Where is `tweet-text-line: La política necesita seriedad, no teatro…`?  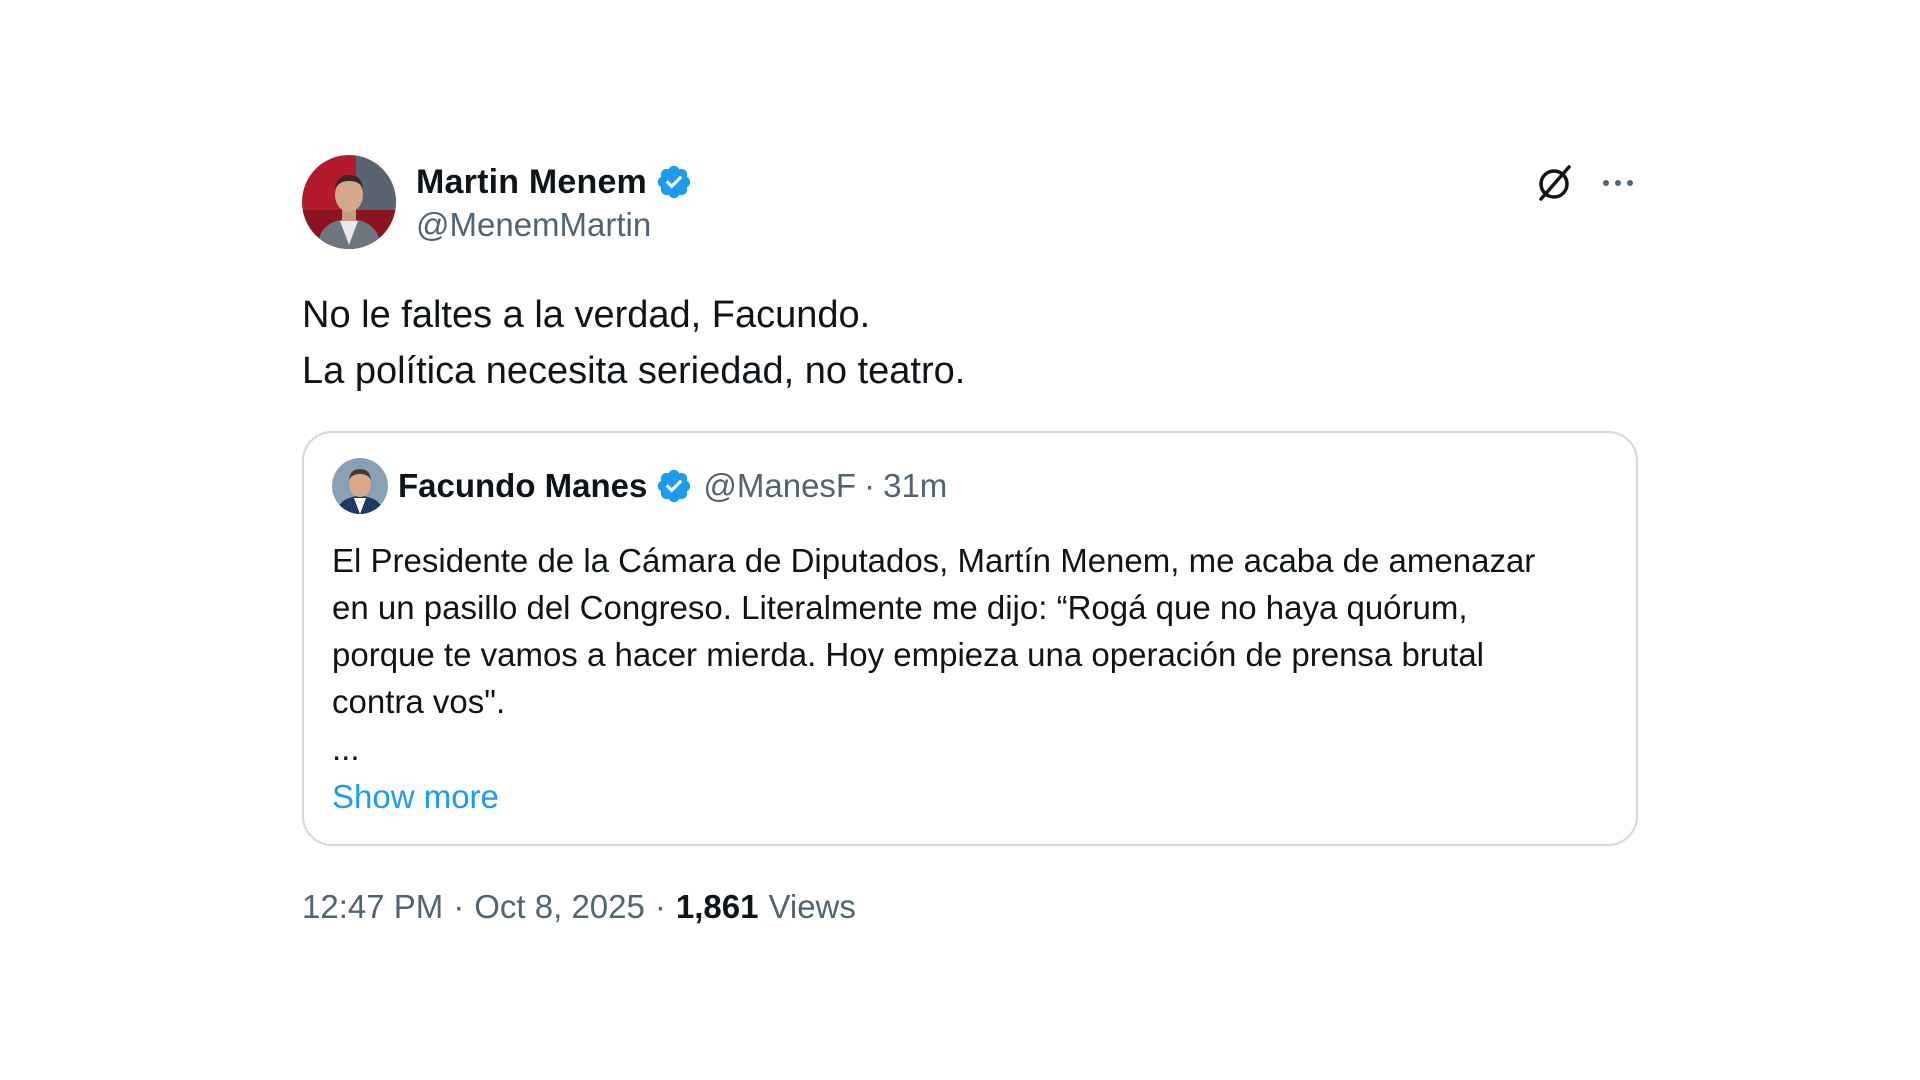
tweet-text-line: La política necesita seriedad, no teatro… is located at coordinates (634, 371).